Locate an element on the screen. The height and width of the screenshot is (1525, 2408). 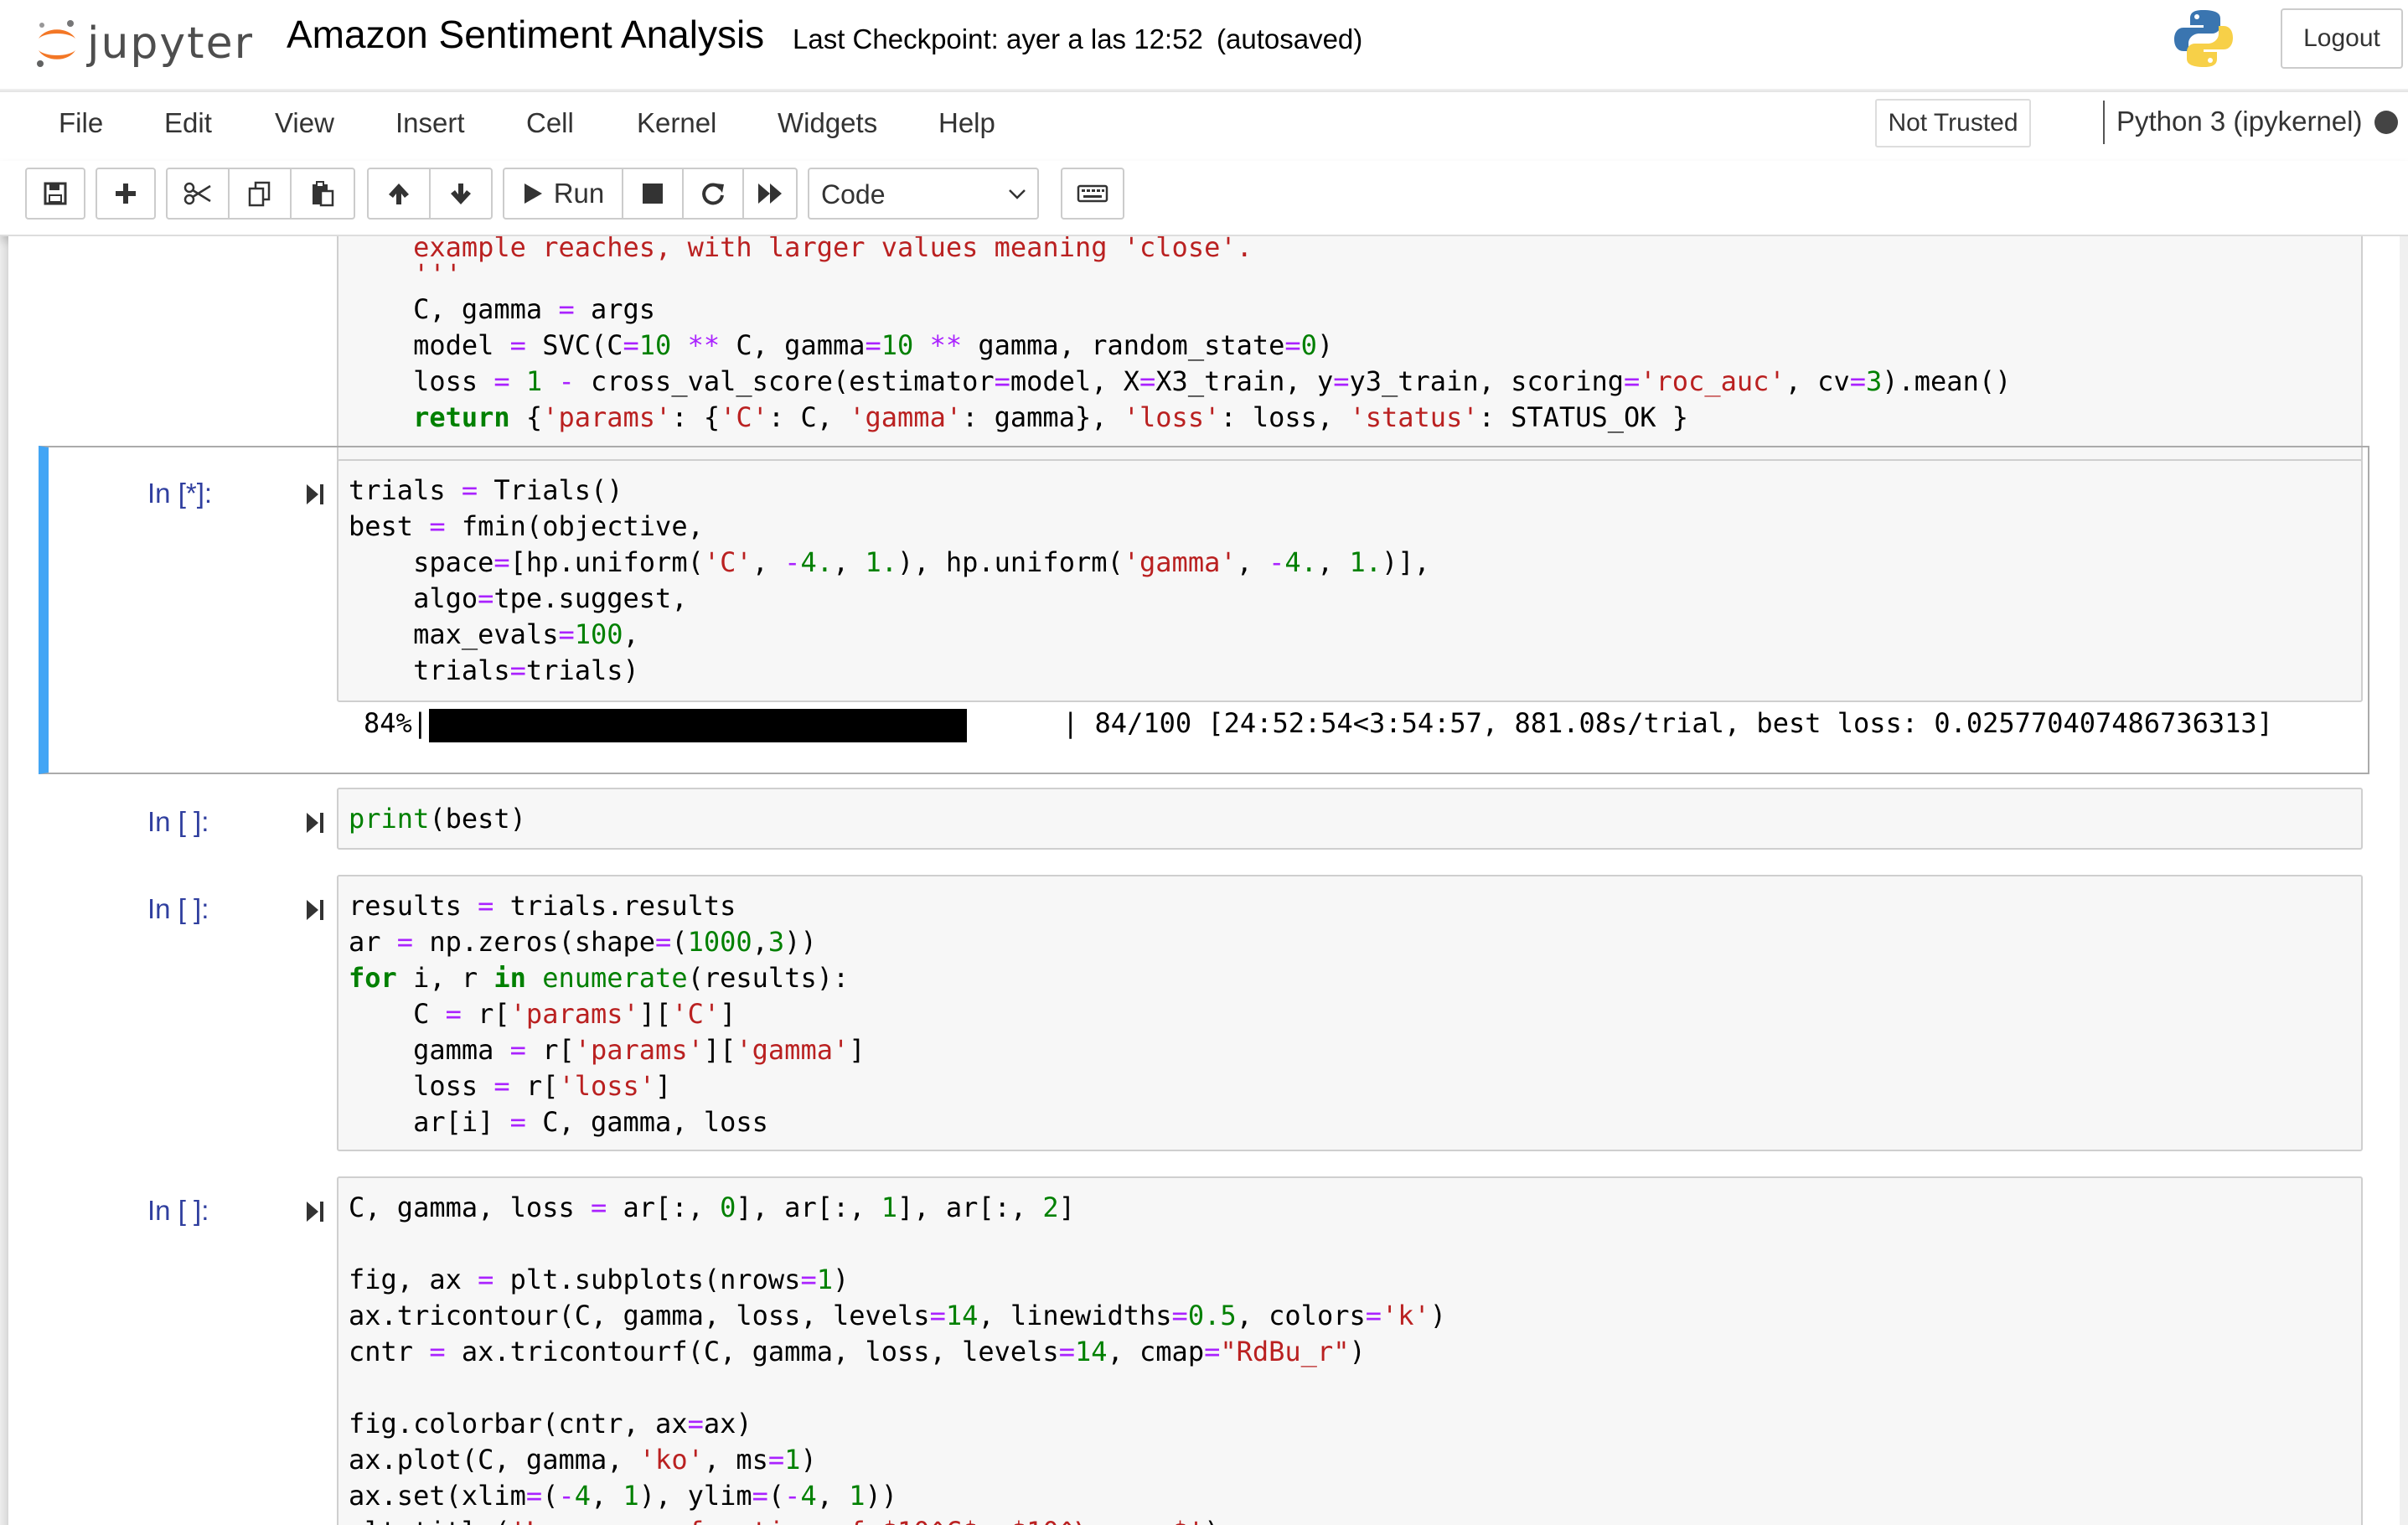
keyboard-icon is located at coordinates (1092, 193).